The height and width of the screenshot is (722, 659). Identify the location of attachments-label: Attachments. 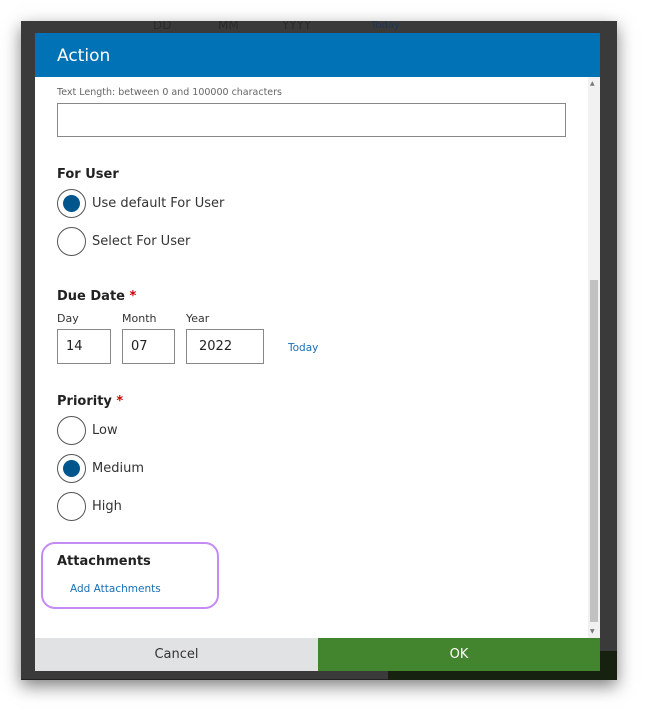
(104, 561).